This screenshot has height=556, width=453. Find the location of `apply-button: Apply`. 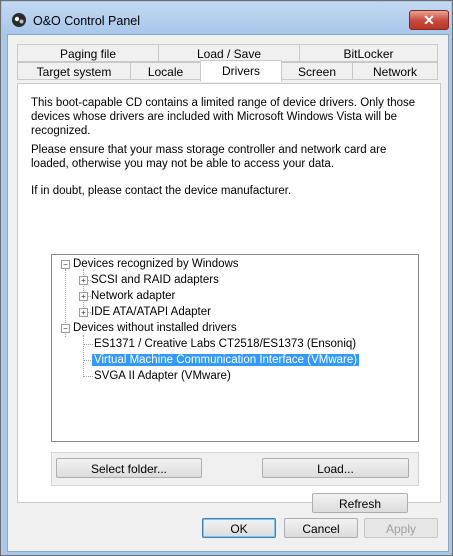

apply-button: Apply is located at coordinates (401, 528).